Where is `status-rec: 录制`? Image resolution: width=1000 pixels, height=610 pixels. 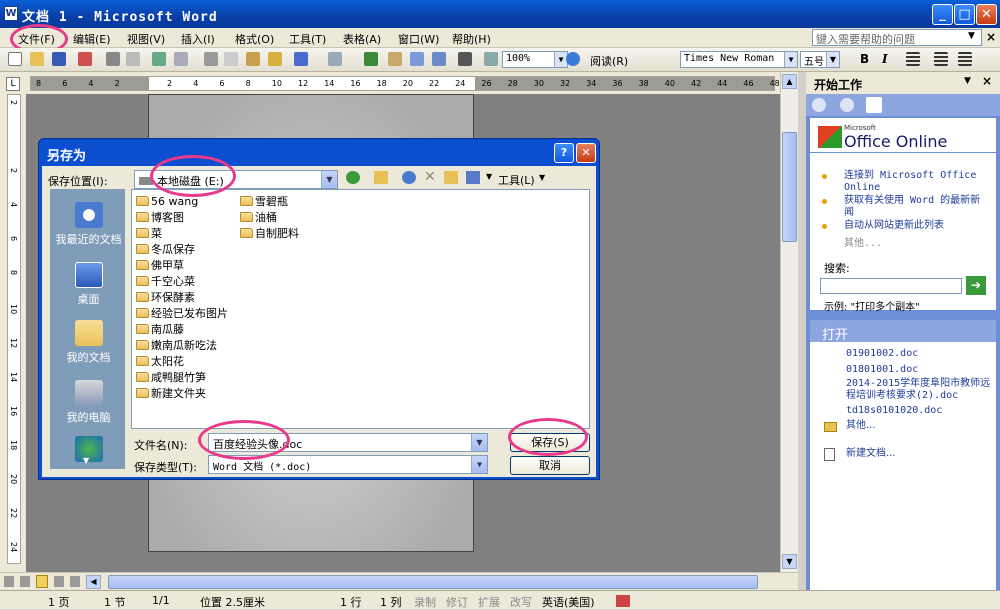
status-rec: 录制 is located at coordinates (425, 602).